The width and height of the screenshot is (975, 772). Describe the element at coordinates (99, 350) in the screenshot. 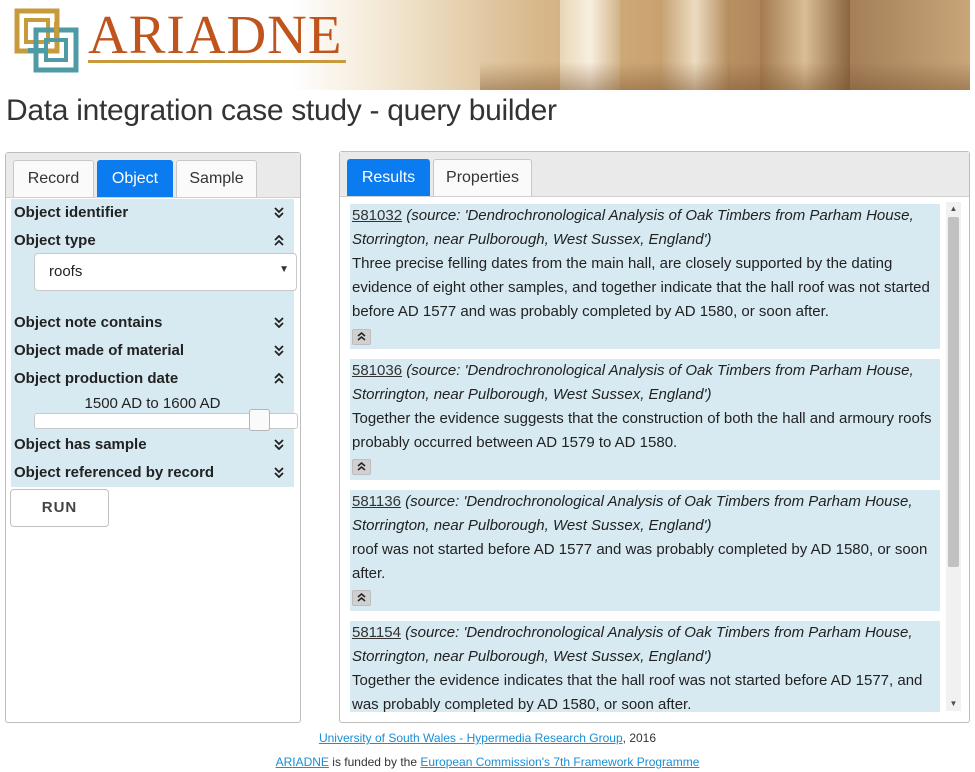

I see `filter-label: Object made of material` at that location.